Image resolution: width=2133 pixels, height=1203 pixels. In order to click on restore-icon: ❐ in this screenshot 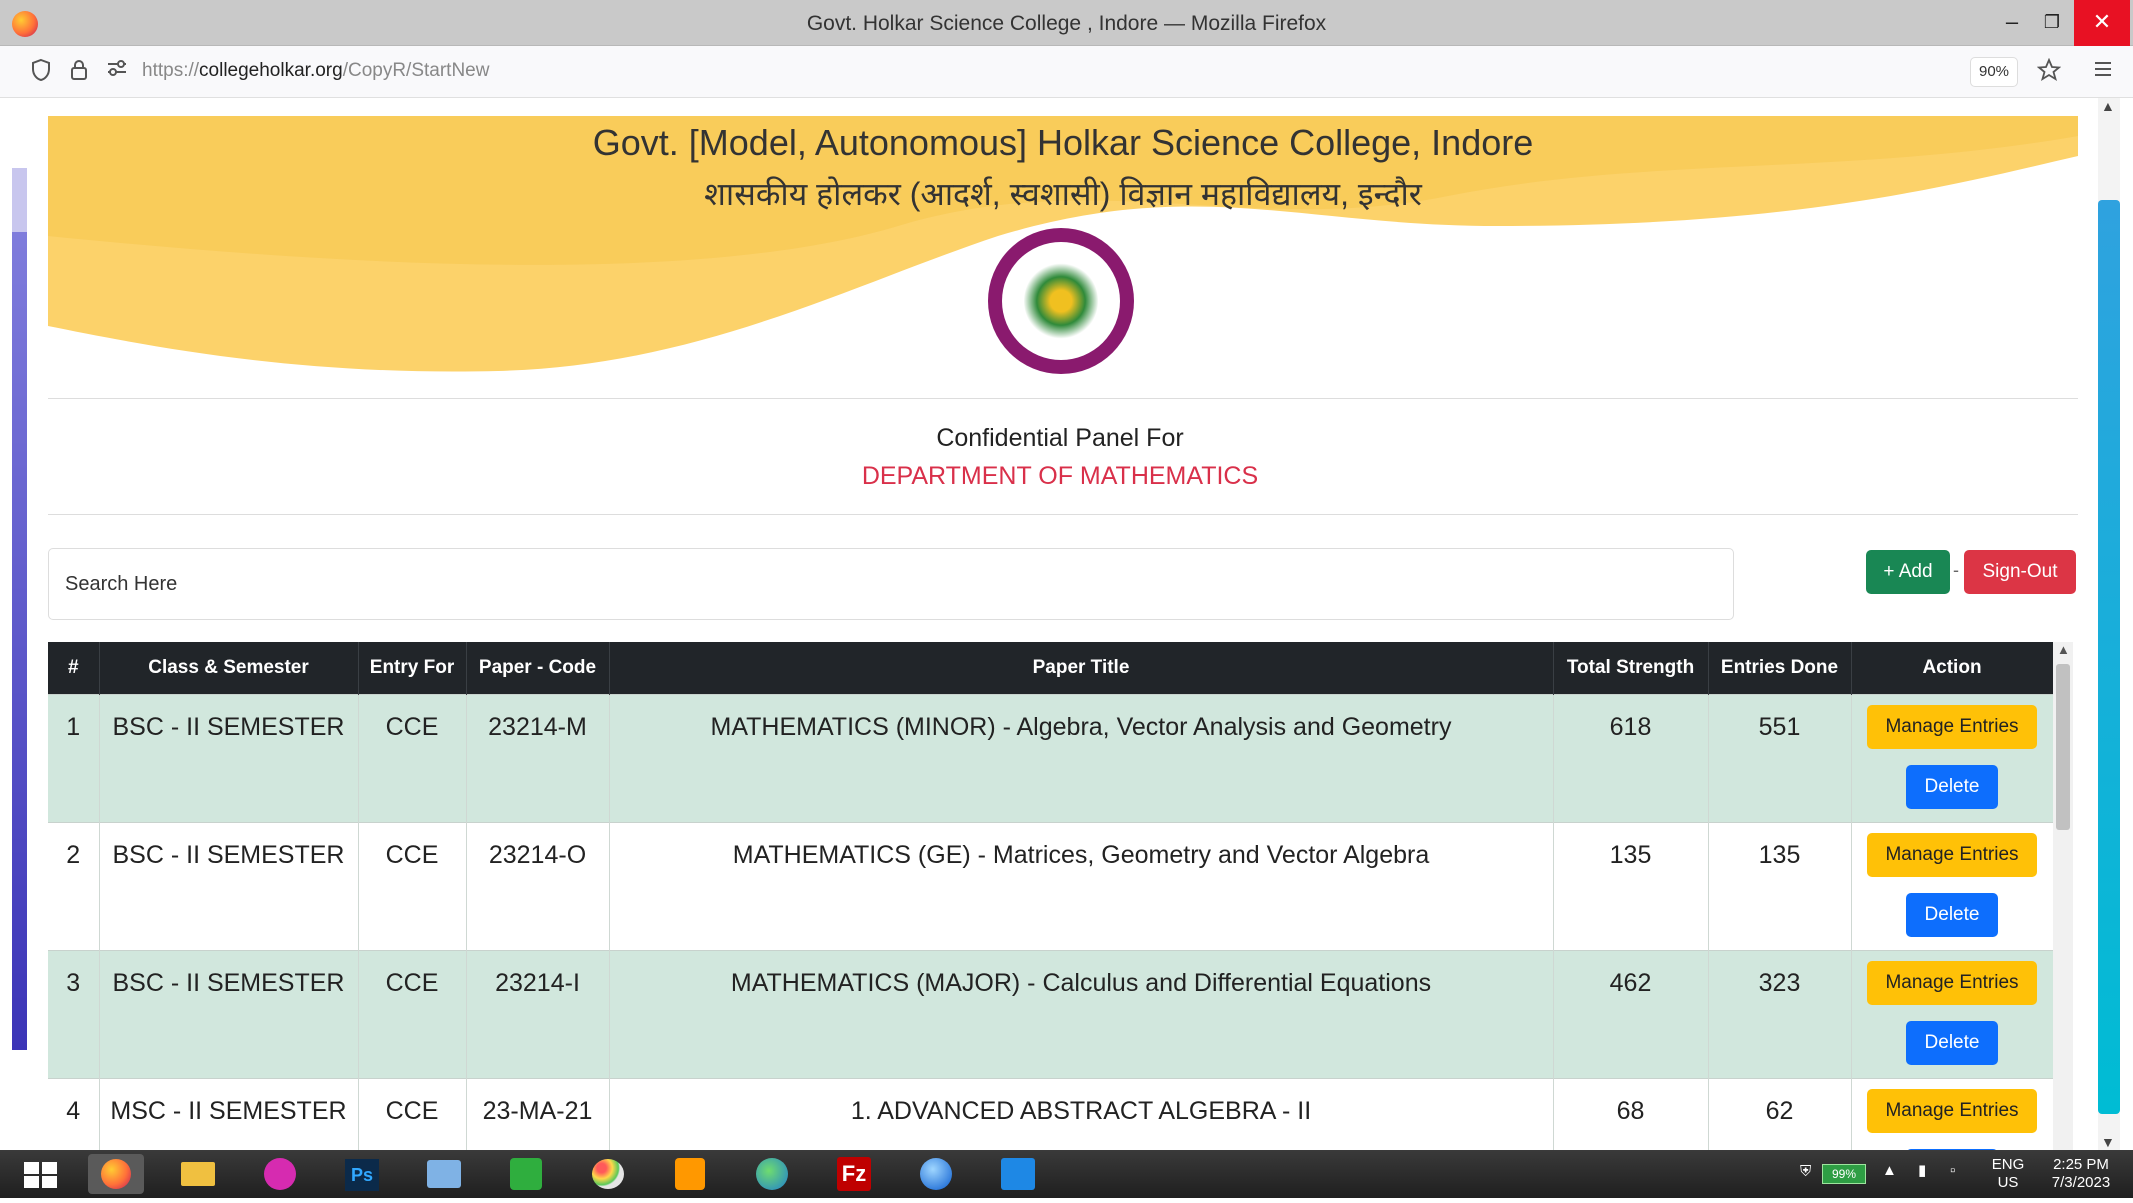, I will do `click(2052, 23)`.